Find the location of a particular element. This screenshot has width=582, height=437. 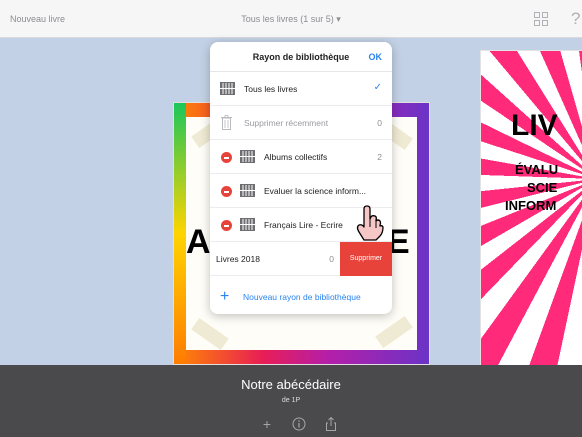

cover-right-title: LIV is located at coordinates (534, 125).